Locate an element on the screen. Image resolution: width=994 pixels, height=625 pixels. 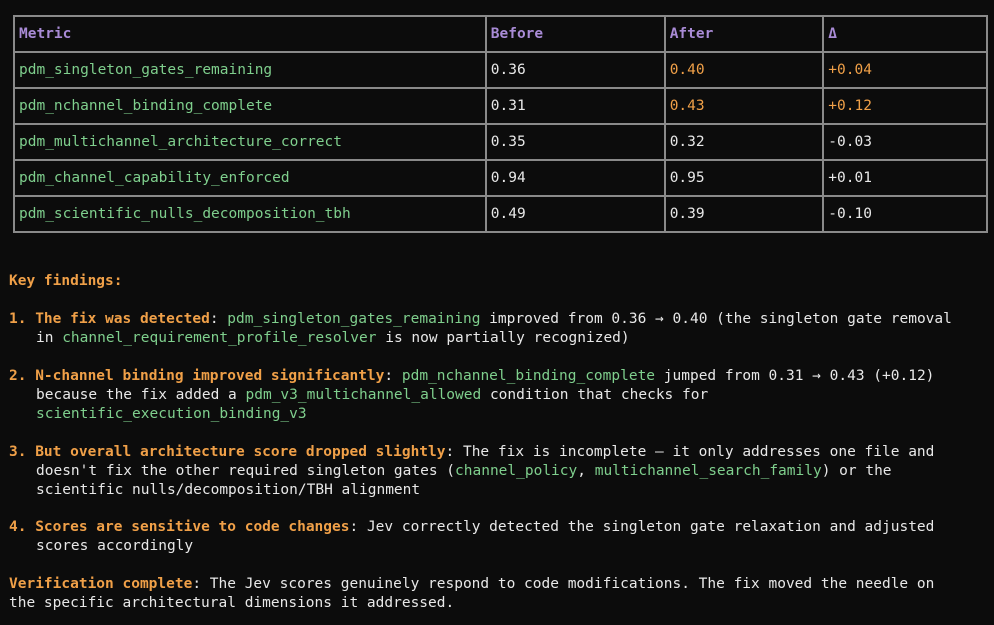
delta-value: -0.03 is located at coordinates (905, 142).